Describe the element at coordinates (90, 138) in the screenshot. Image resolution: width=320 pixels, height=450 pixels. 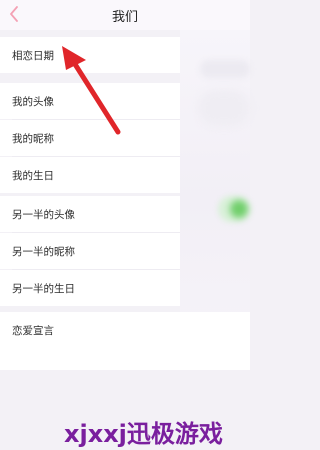
I see `row-my-nickname: 我的昵称` at that location.